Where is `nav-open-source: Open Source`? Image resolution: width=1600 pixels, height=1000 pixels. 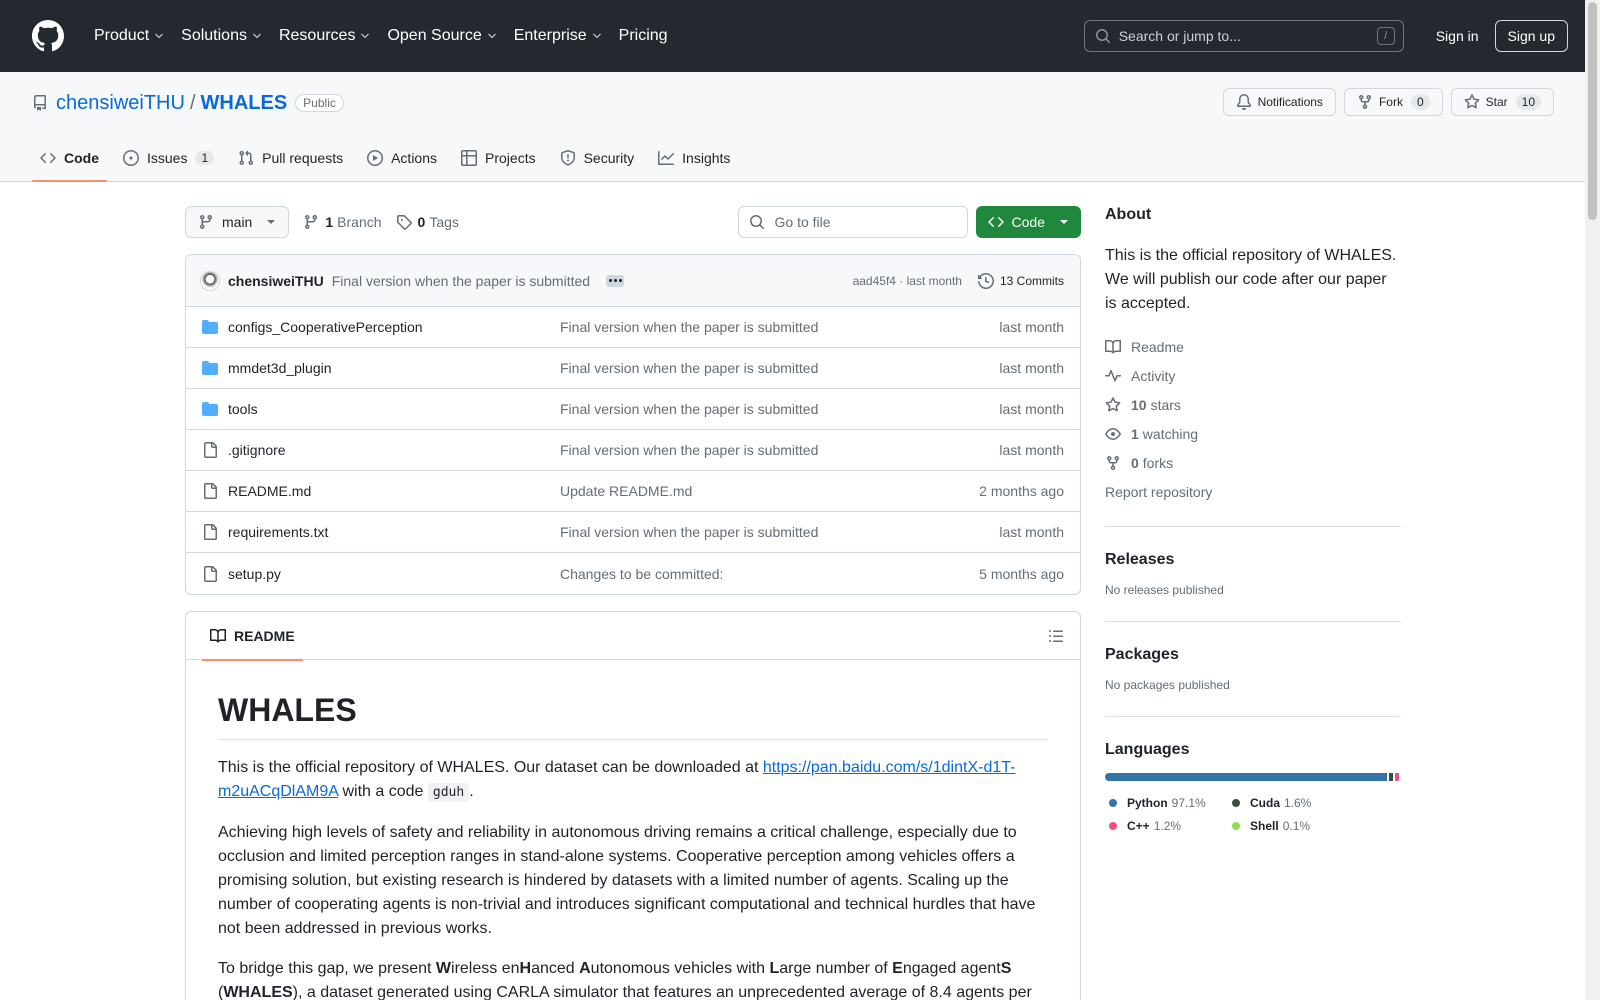
nav-open-source: Open Source is located at coordinates (442, 36).